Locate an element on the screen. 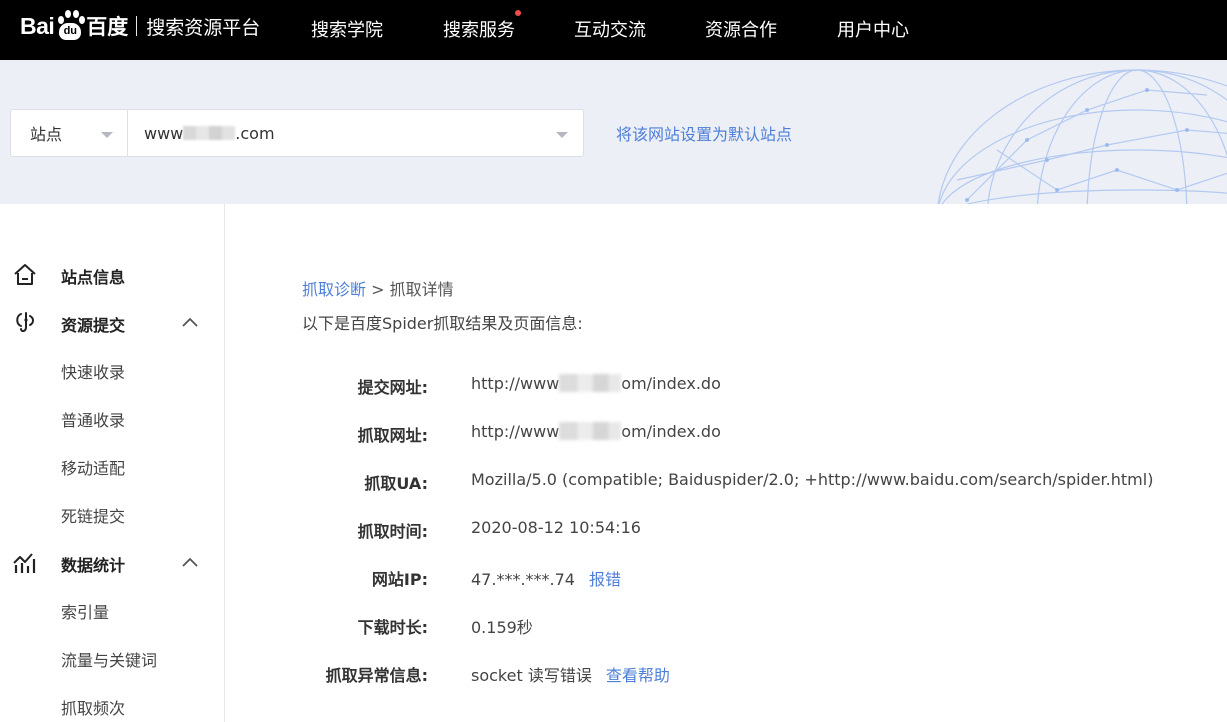 The height and width of the screenshot is (722, 1227). site-selector: 站点 www .com is located at coordinates (297, 133).